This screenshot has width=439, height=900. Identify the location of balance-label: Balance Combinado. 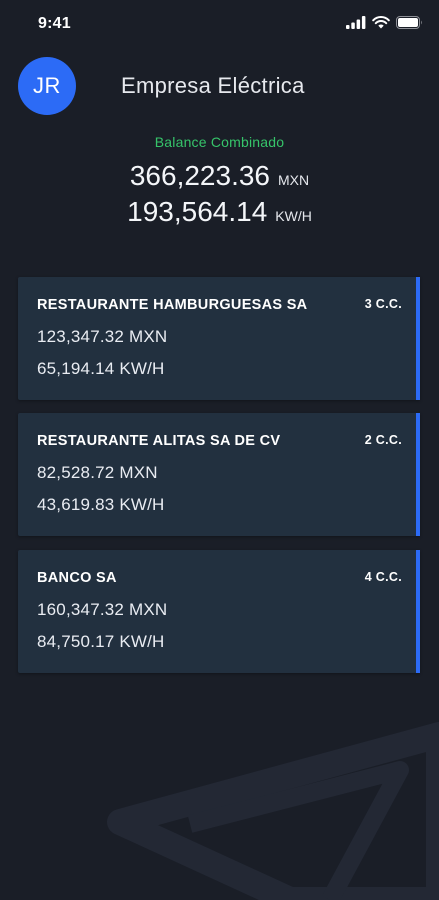
(219, 142).